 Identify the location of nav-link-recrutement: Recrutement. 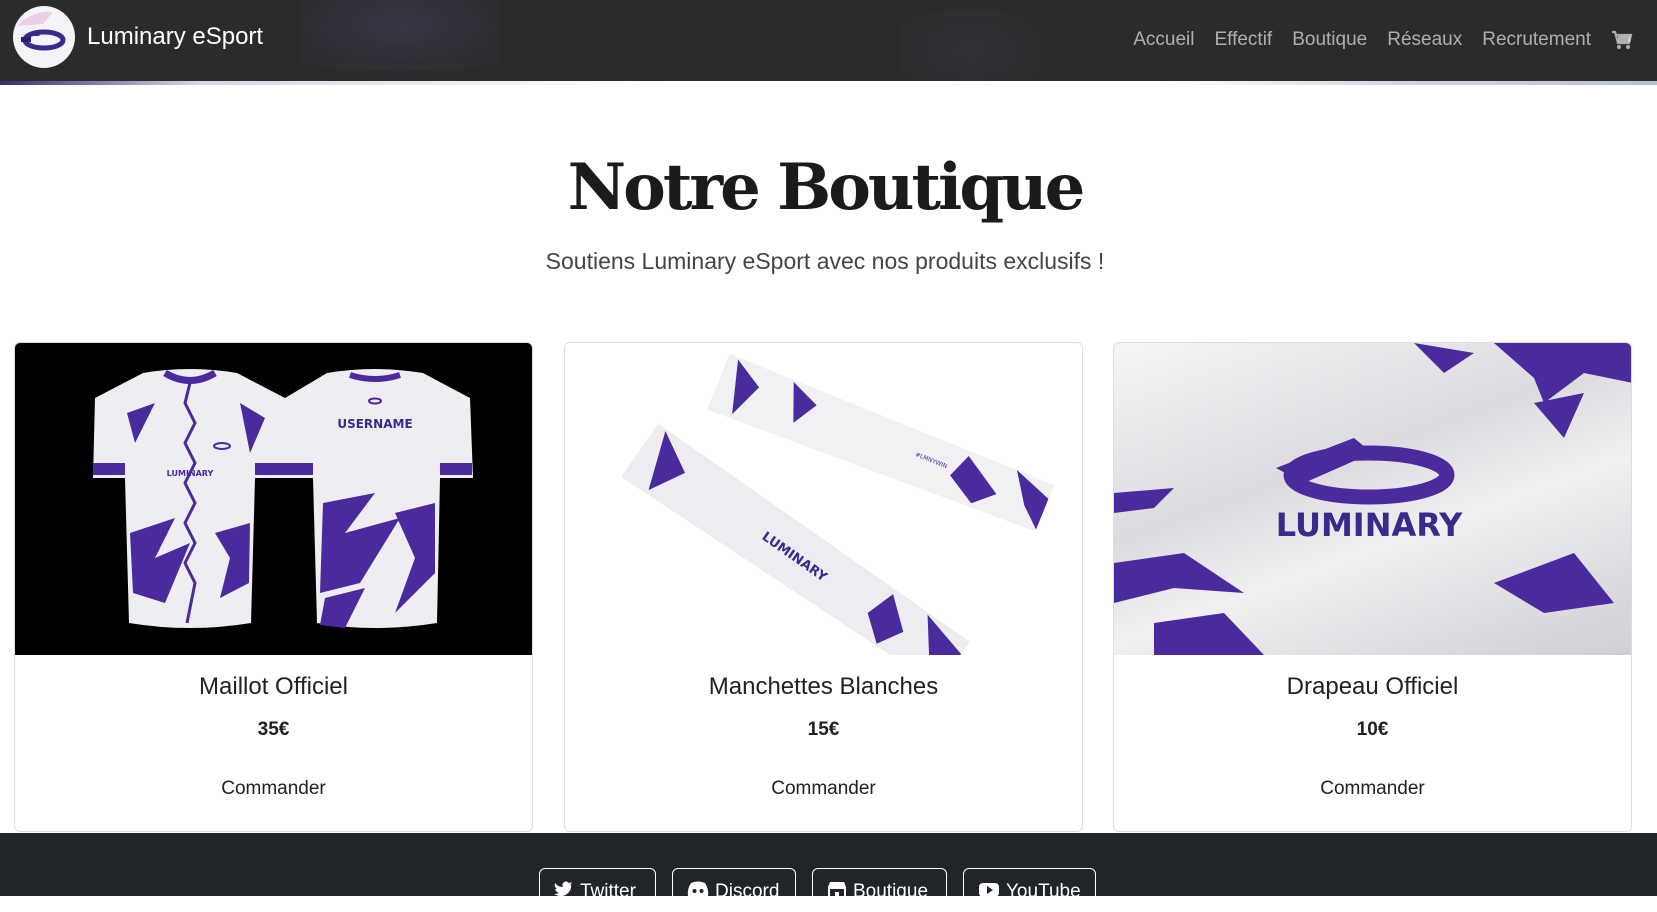
(1536, 40).